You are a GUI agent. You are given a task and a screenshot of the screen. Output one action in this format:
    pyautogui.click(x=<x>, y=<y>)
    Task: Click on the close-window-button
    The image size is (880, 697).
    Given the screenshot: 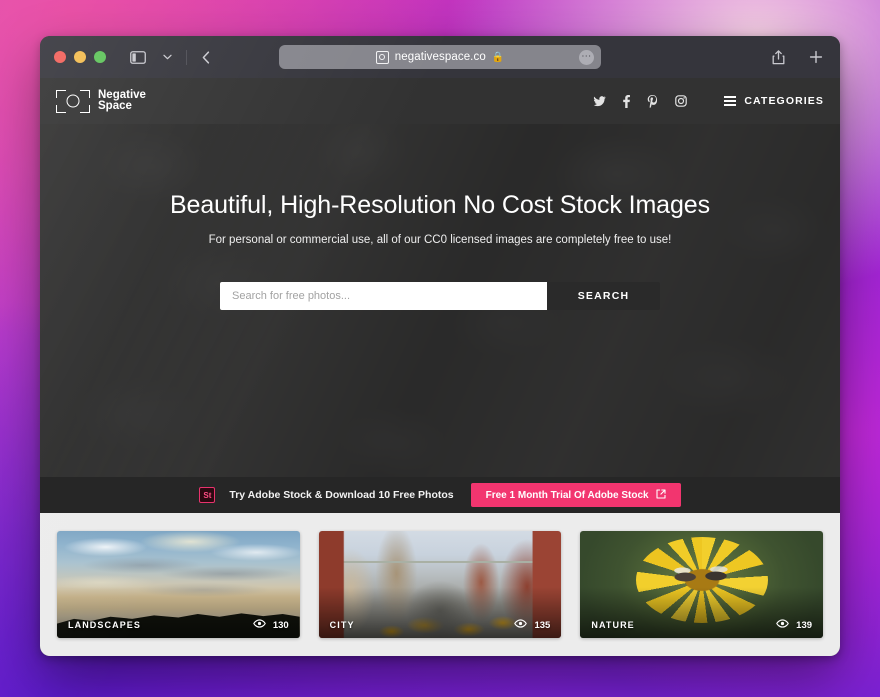 What is the action you would take?
    pyautogui.click(x=60, y=57)
    